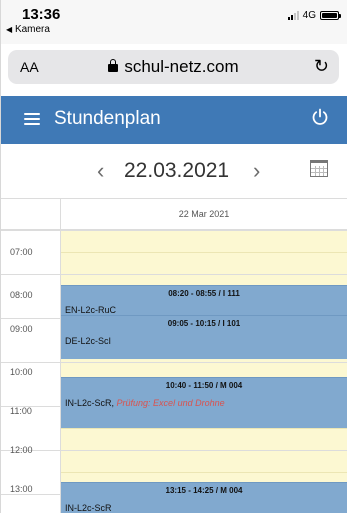  Describe the element at coordinates (100, 171) in the screenshot. I see `chevron-left-icon: ‹` at that location.